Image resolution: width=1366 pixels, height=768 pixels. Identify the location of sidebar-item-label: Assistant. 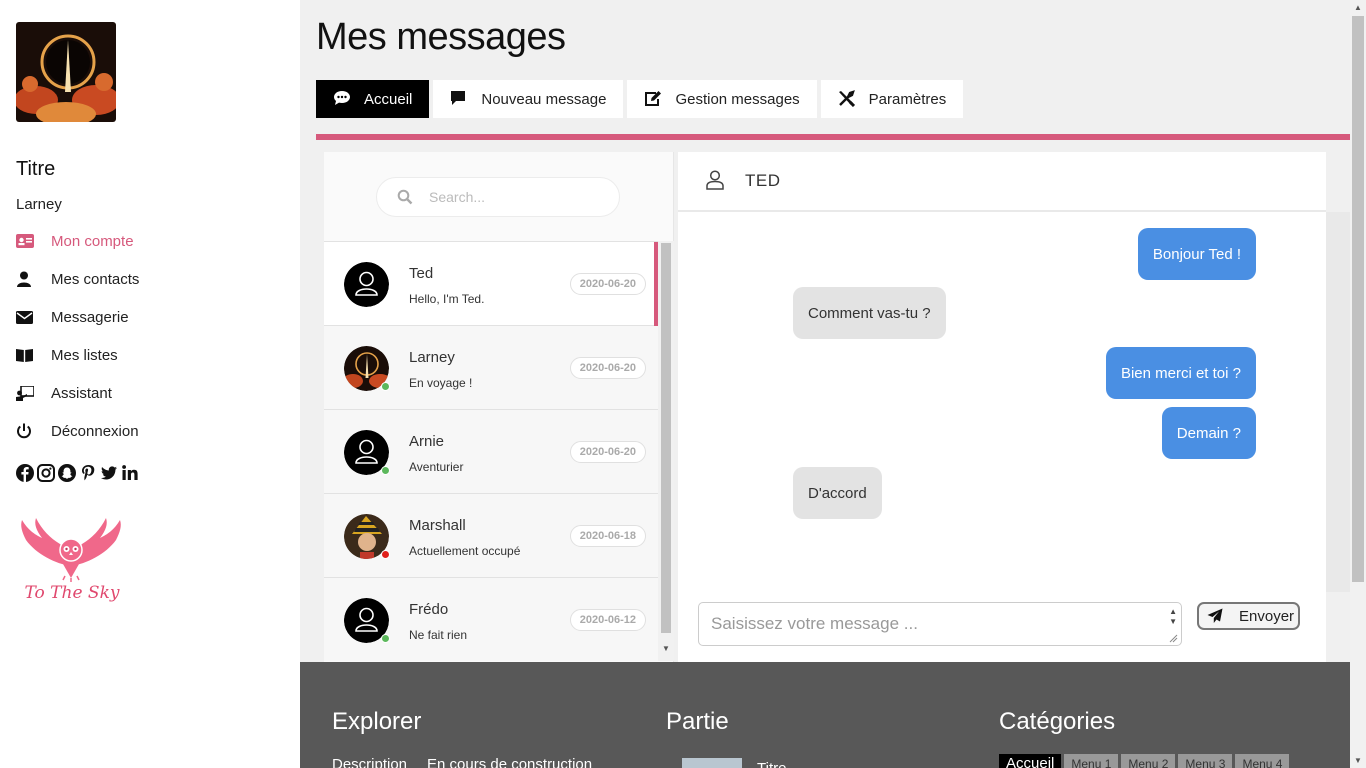
(81, 393).